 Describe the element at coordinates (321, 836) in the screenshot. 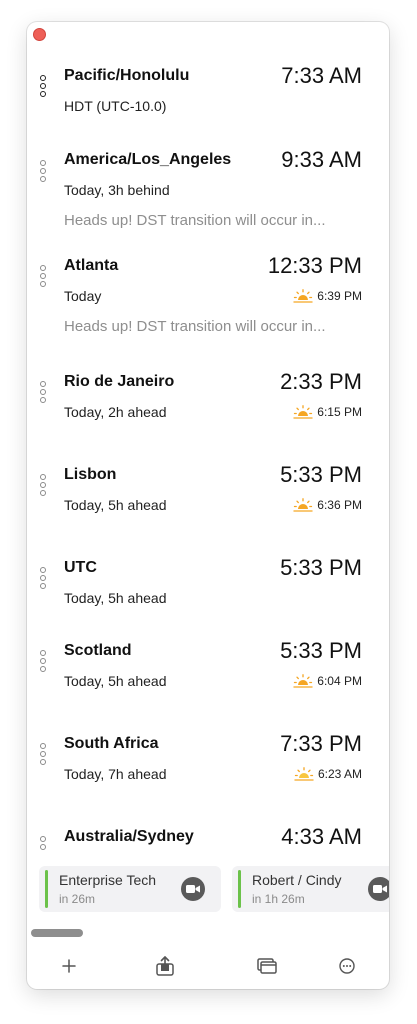

I see `timezone-time: 4:33 AM` at that location.